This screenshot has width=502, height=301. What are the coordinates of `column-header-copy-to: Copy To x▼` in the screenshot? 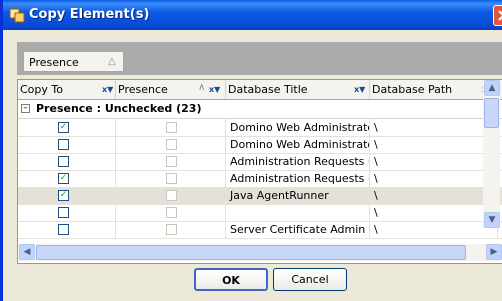 It's located at (67, 89).